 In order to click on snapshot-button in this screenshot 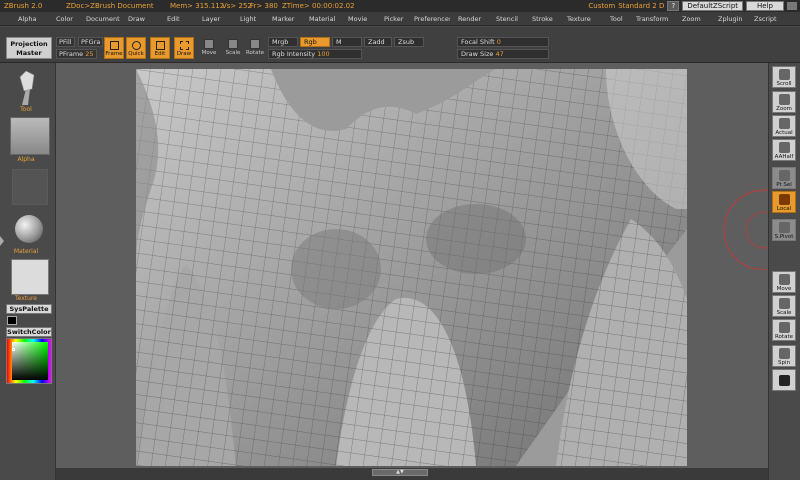, I will do `click(784, 380)`.